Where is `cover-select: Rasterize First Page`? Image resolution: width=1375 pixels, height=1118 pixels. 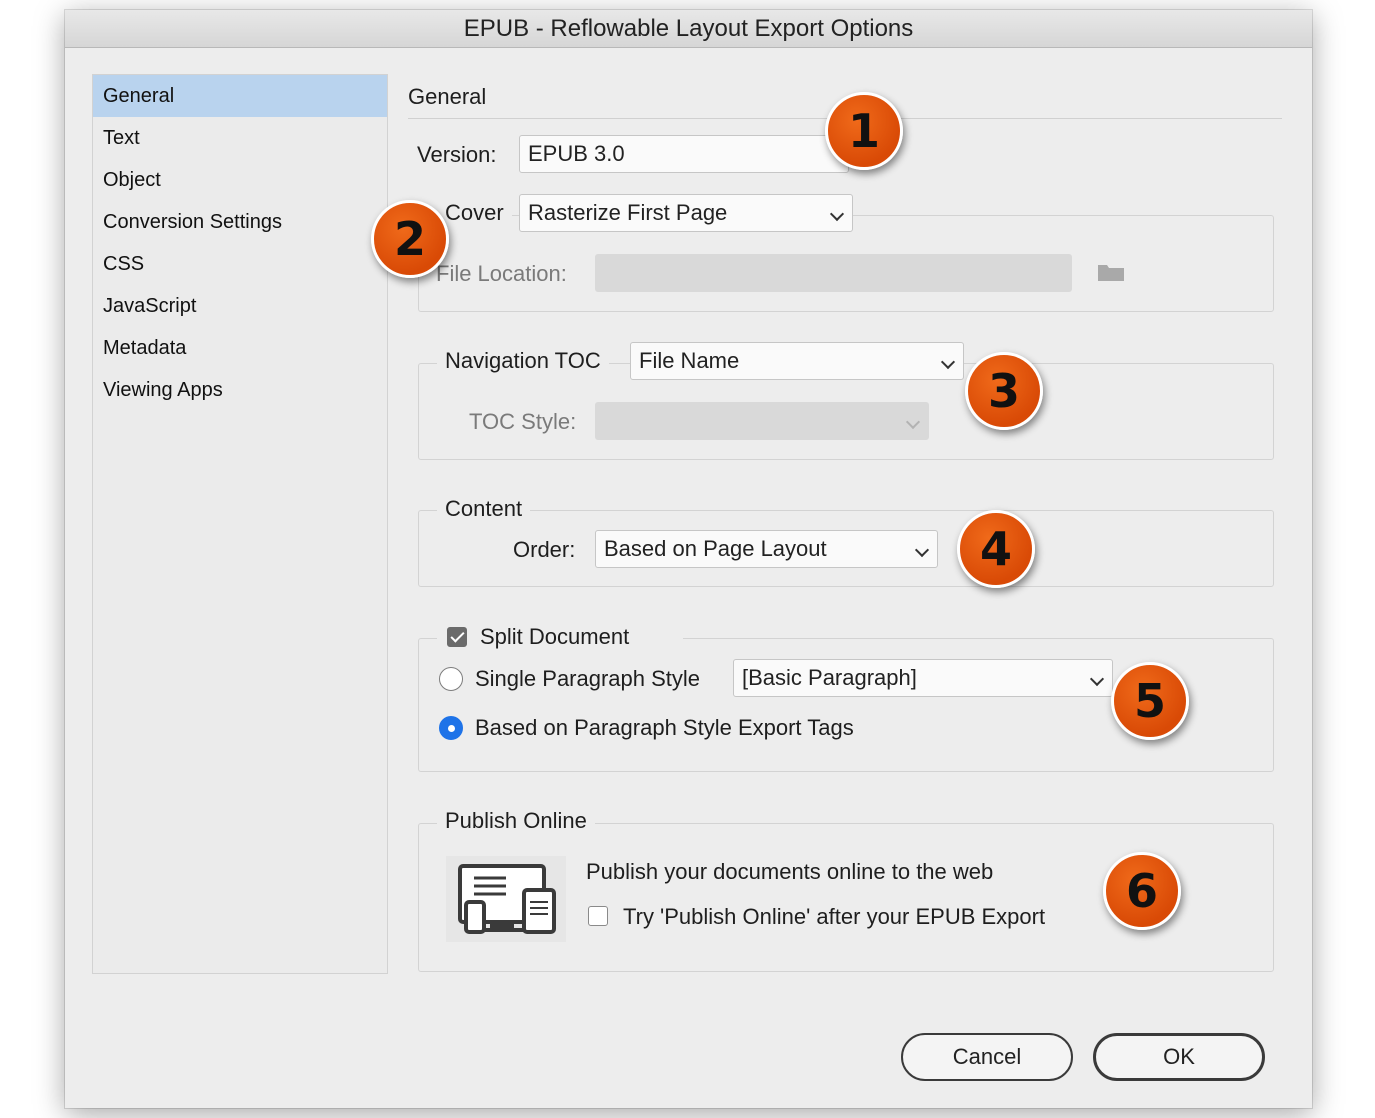
cover-select: Rasterize First Page is located at coordinates (686, 213).